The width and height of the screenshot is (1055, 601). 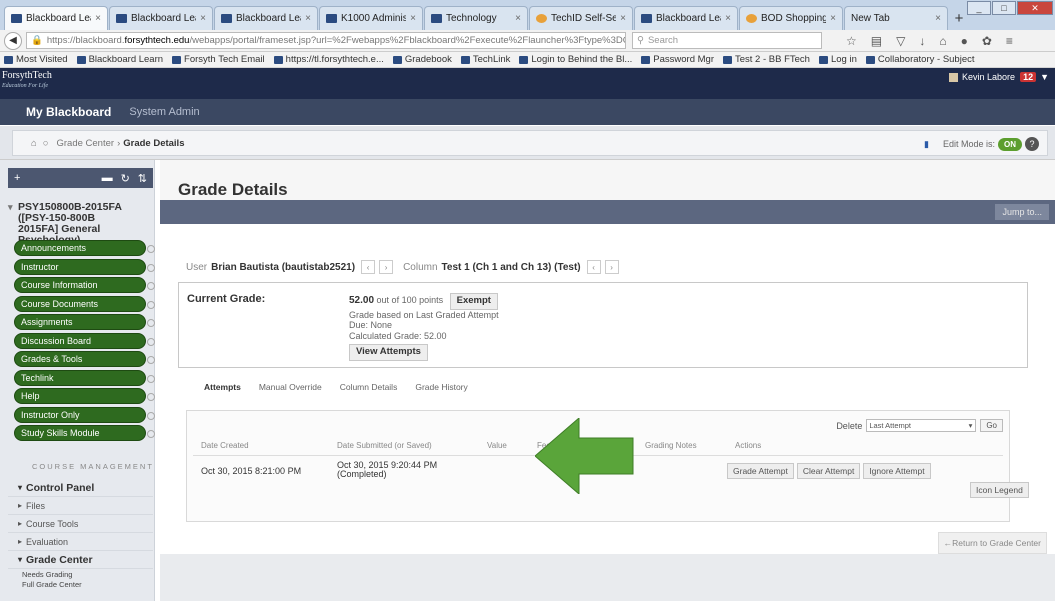 I want to click on bookmark-icon: ▮, so click(x=926, y=144).